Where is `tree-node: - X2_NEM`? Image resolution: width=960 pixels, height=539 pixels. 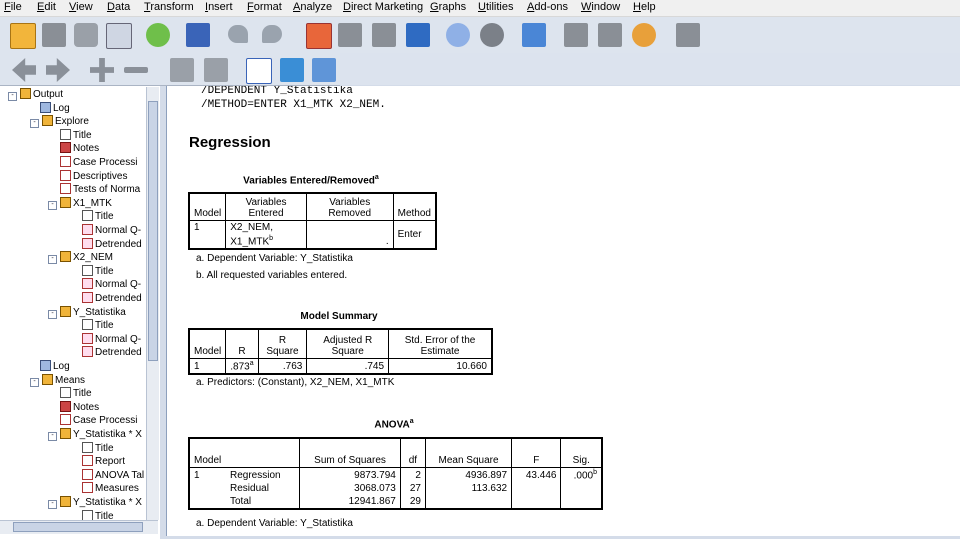
tree-node: - X2_NEM is located at coordinates (80, 258).